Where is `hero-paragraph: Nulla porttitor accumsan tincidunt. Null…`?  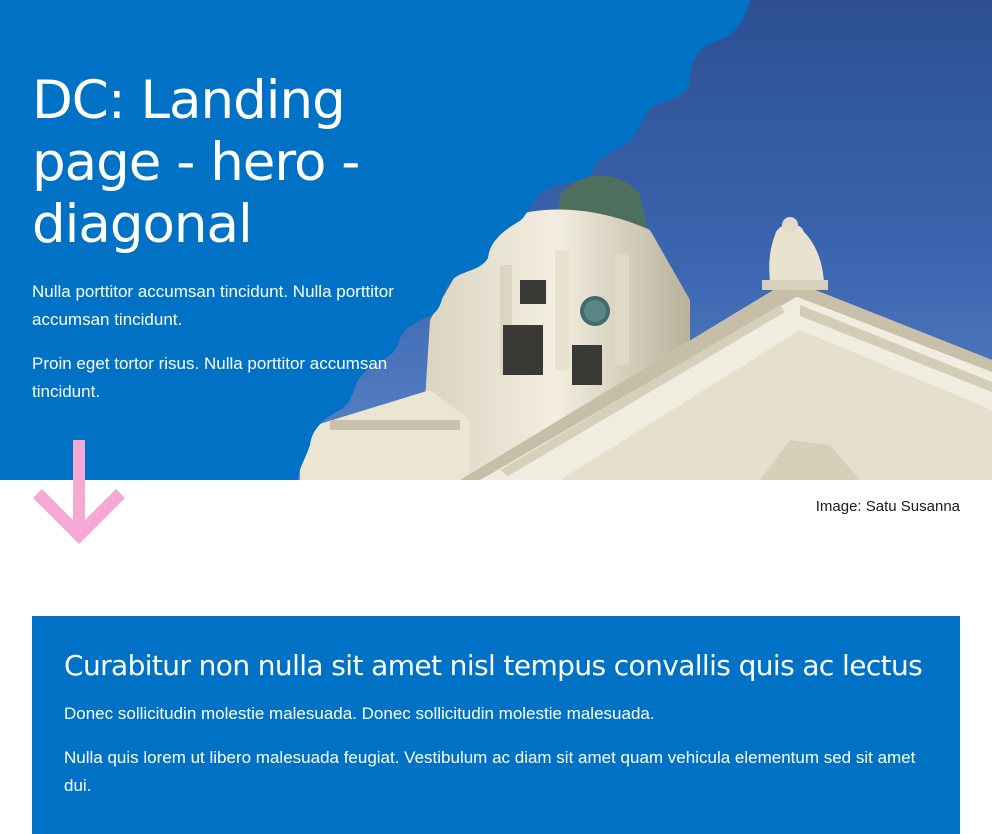 hero-paragraph: Nulla porttitor accumsan tincidunt. Null… is located at coordinates (213, 305).